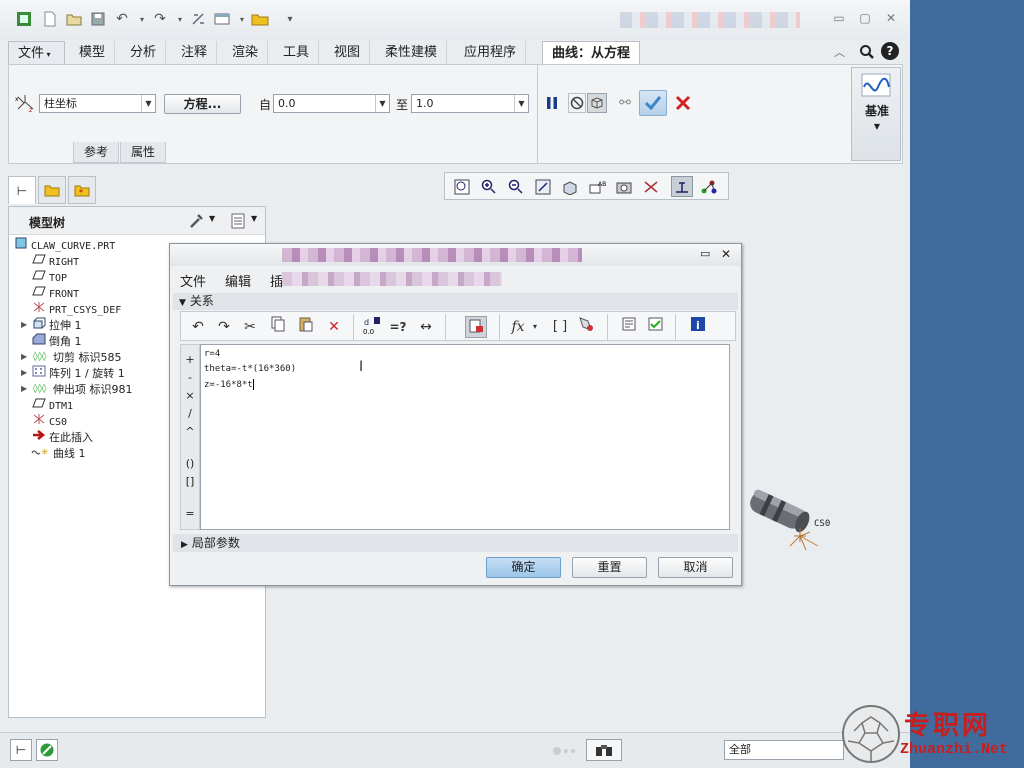 This screenshot has width=1024, height=768. Describe the element at coordinates (839, 52) in the screenshot. I see `collapse-ribbon-icon: ︿` at that location.